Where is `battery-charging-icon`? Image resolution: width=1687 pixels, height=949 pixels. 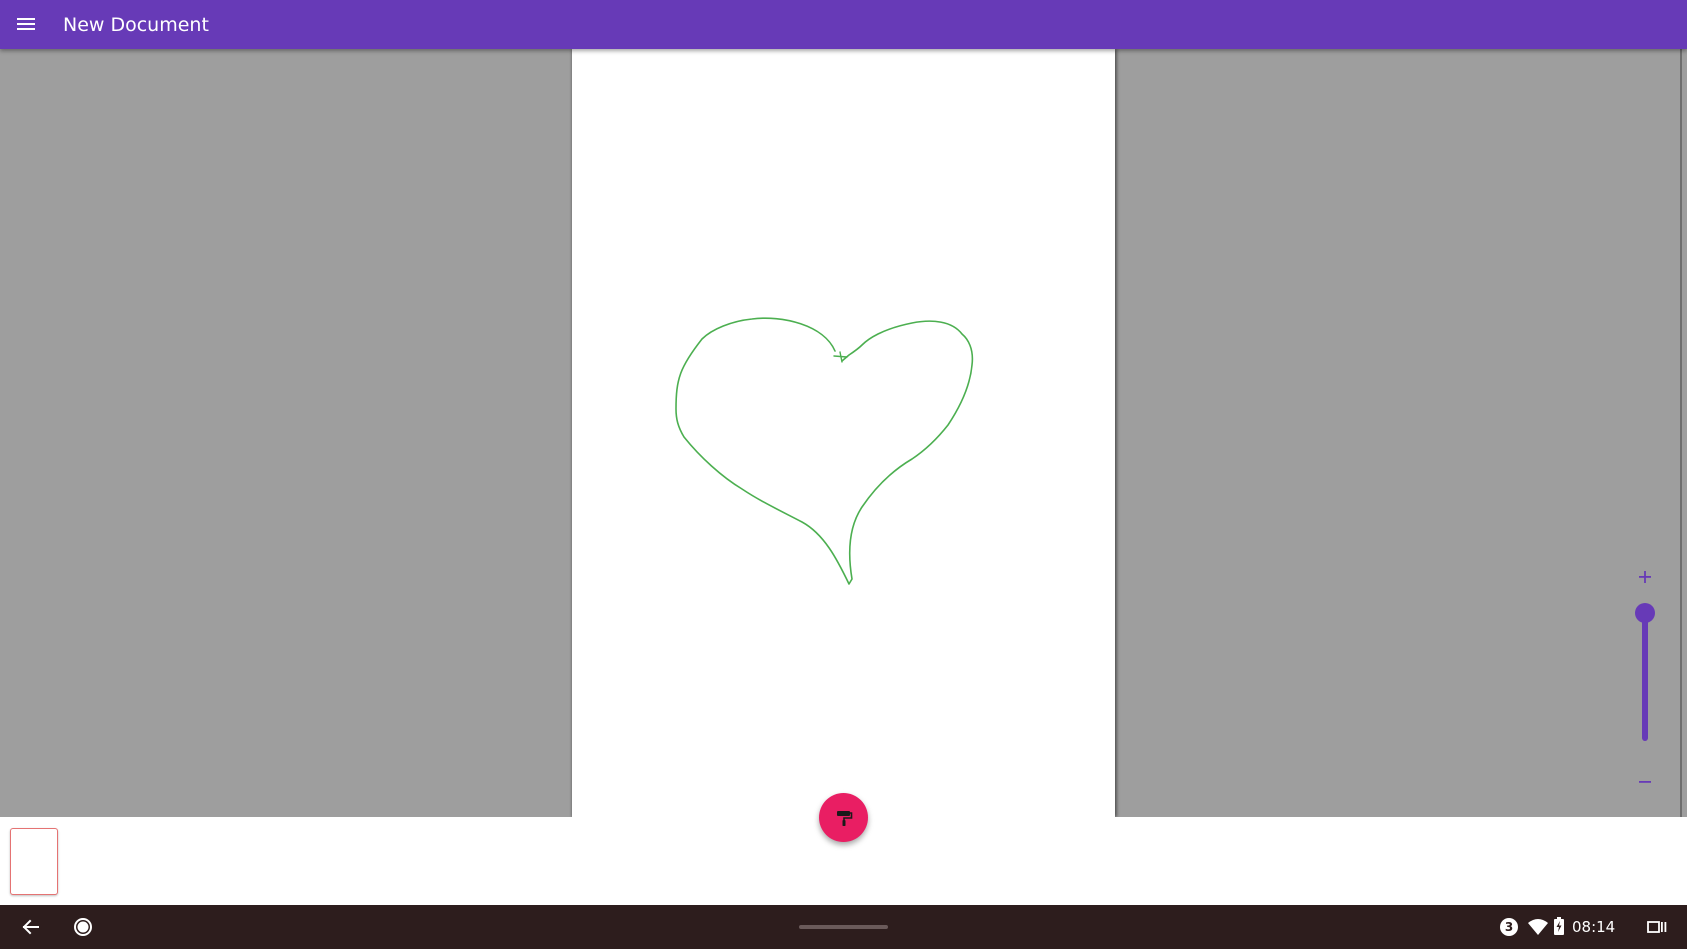
battery-charging-icon is located at coordinates (1559, 926).